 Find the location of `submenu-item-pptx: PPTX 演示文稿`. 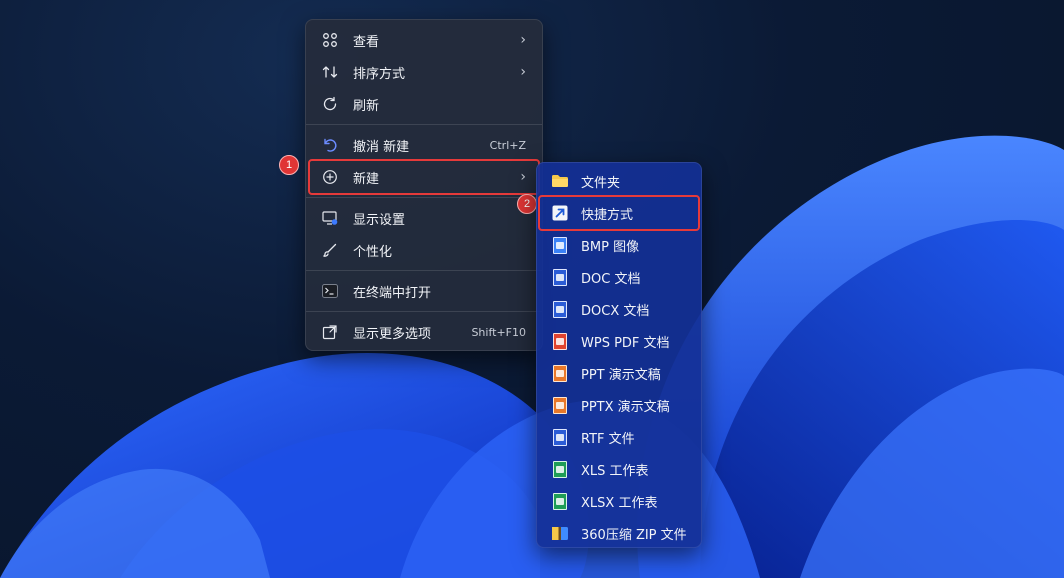

submenu-item-pptx: PPTX 演示文稿 is located at coordinates (619, 405).